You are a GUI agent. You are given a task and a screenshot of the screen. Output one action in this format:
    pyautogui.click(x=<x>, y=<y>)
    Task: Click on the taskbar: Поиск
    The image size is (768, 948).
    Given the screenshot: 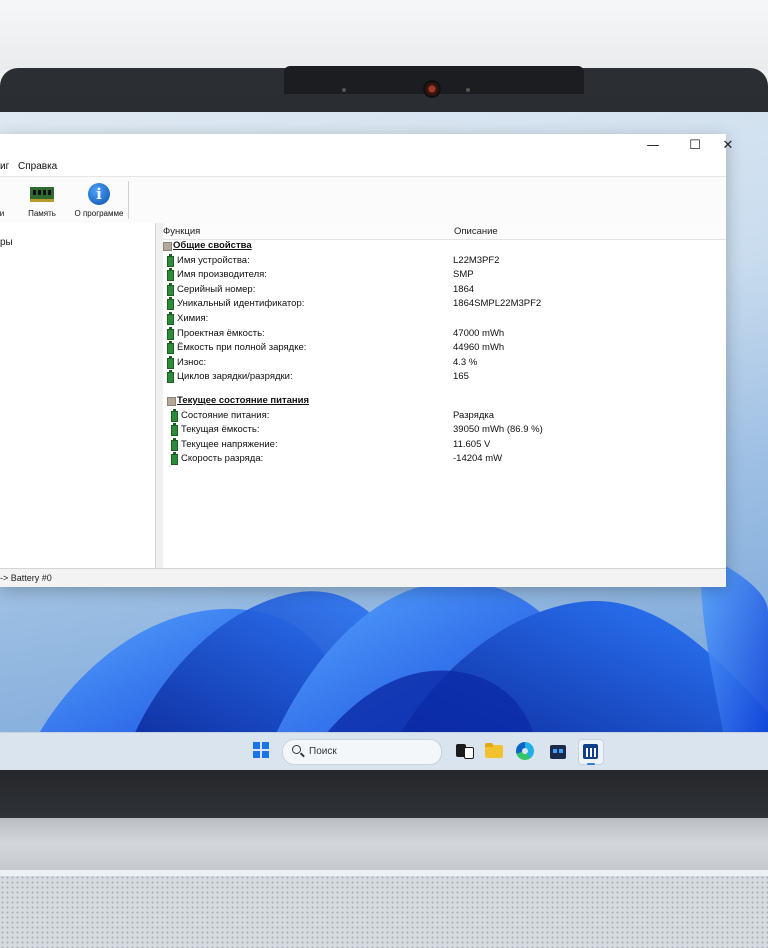 What is the action you would take?
    pyautogui.click(x=384, y=751)
    